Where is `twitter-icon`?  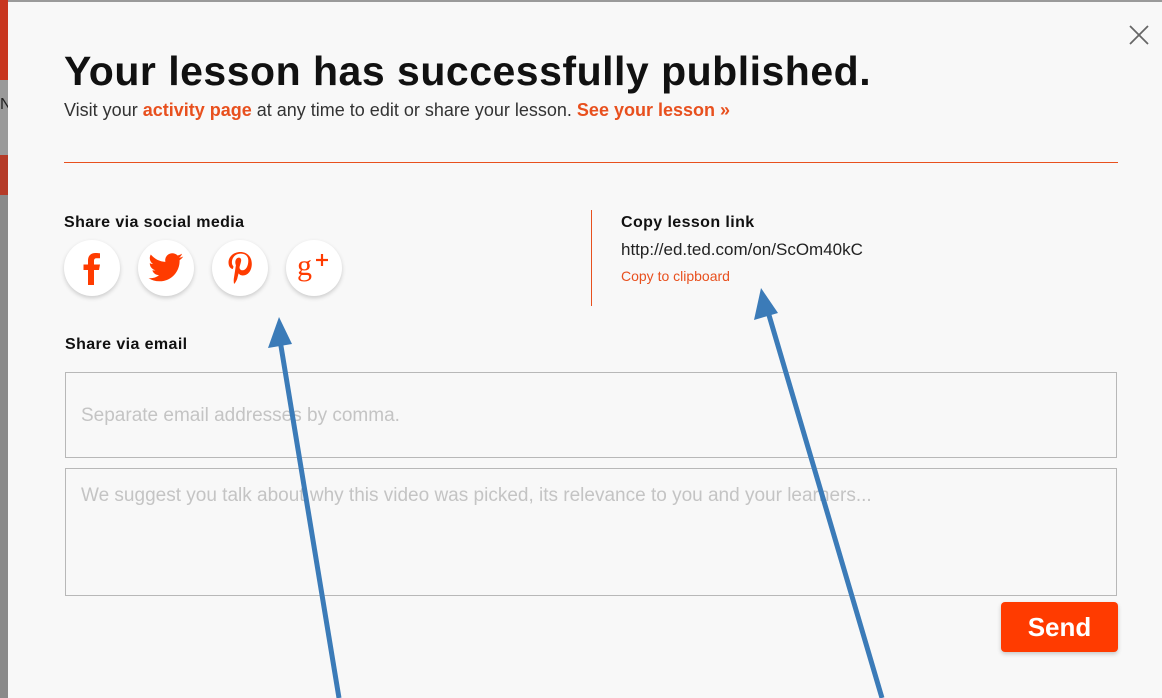 twitter-icon is located at coordinates (166, 267).